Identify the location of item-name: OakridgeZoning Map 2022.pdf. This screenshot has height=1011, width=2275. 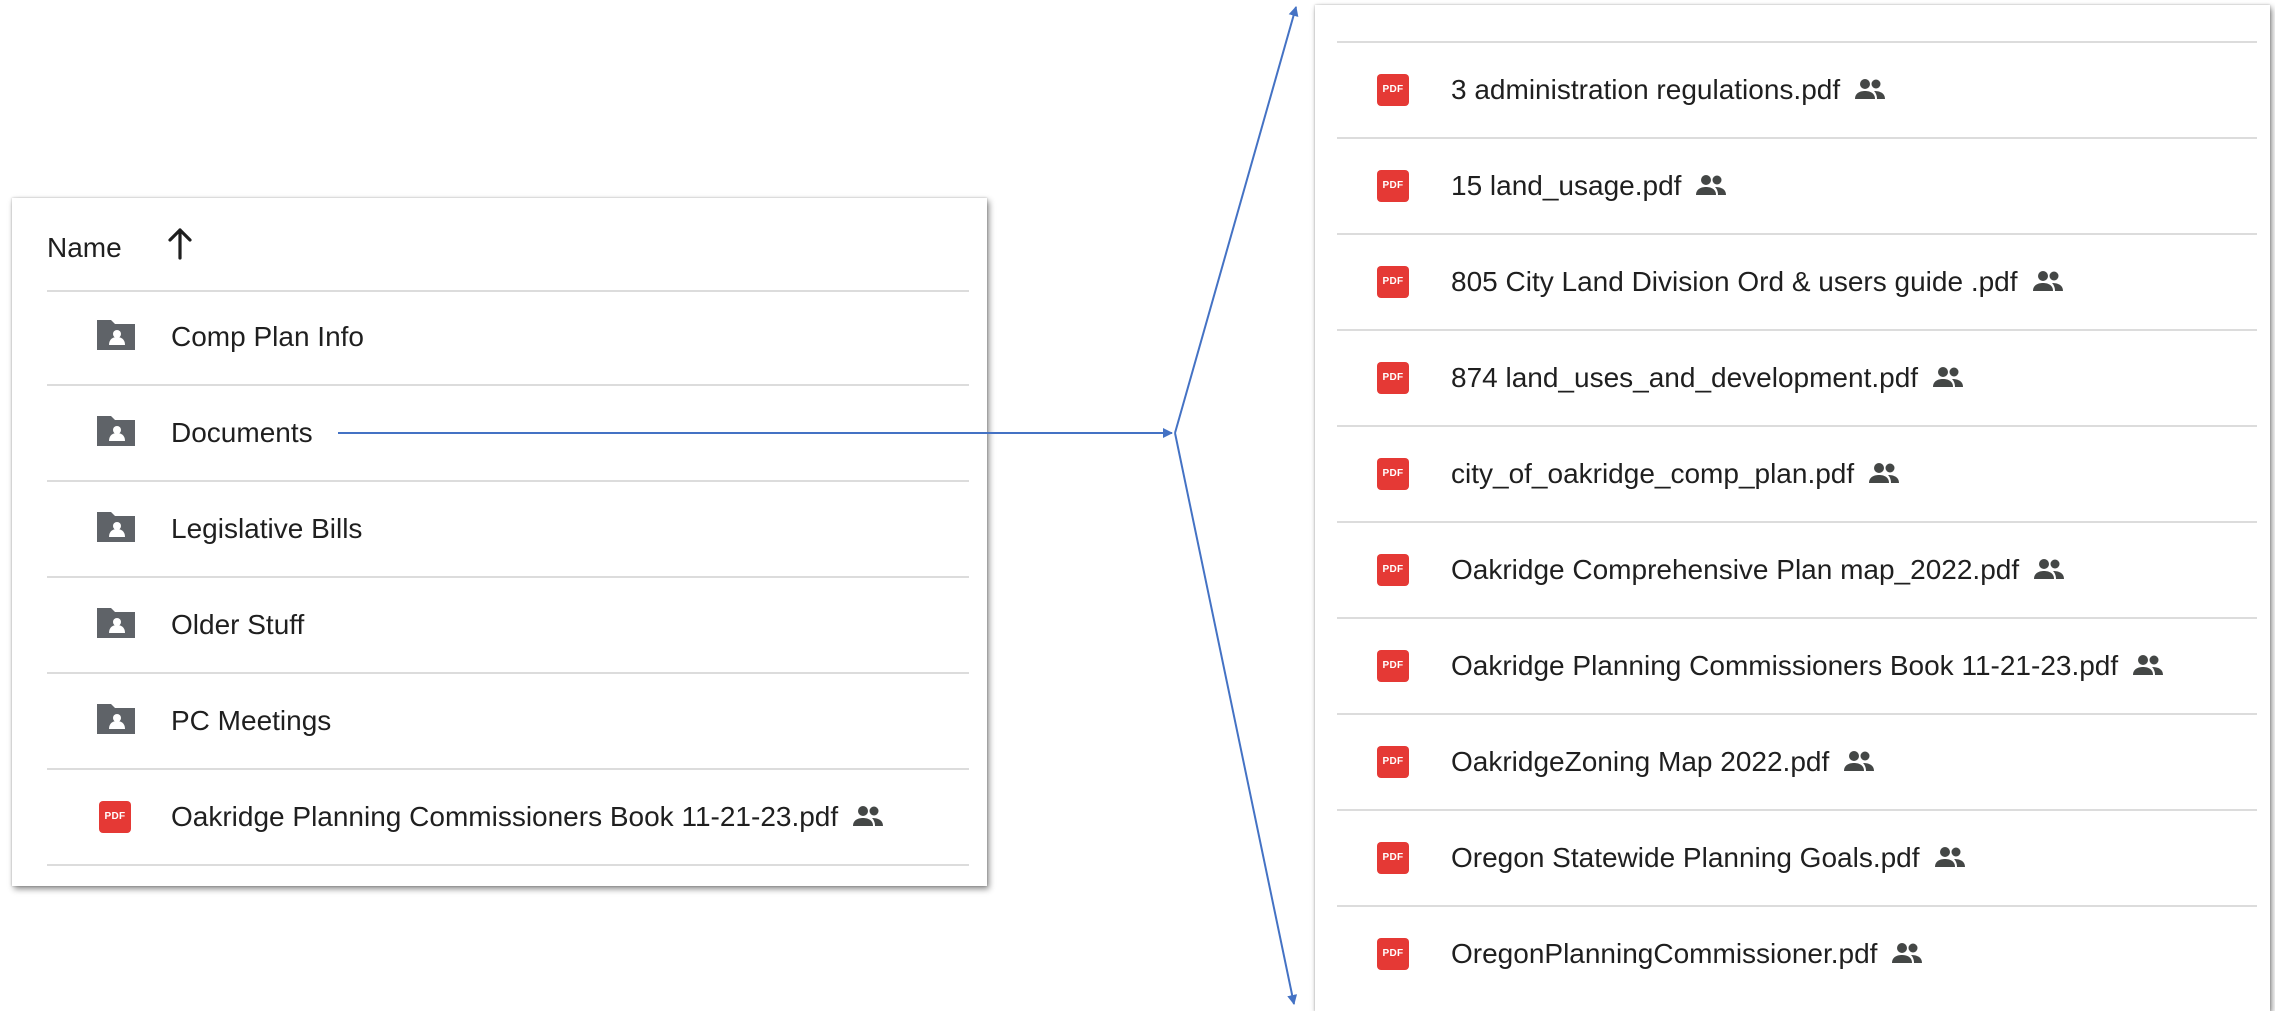
(1640, 761).